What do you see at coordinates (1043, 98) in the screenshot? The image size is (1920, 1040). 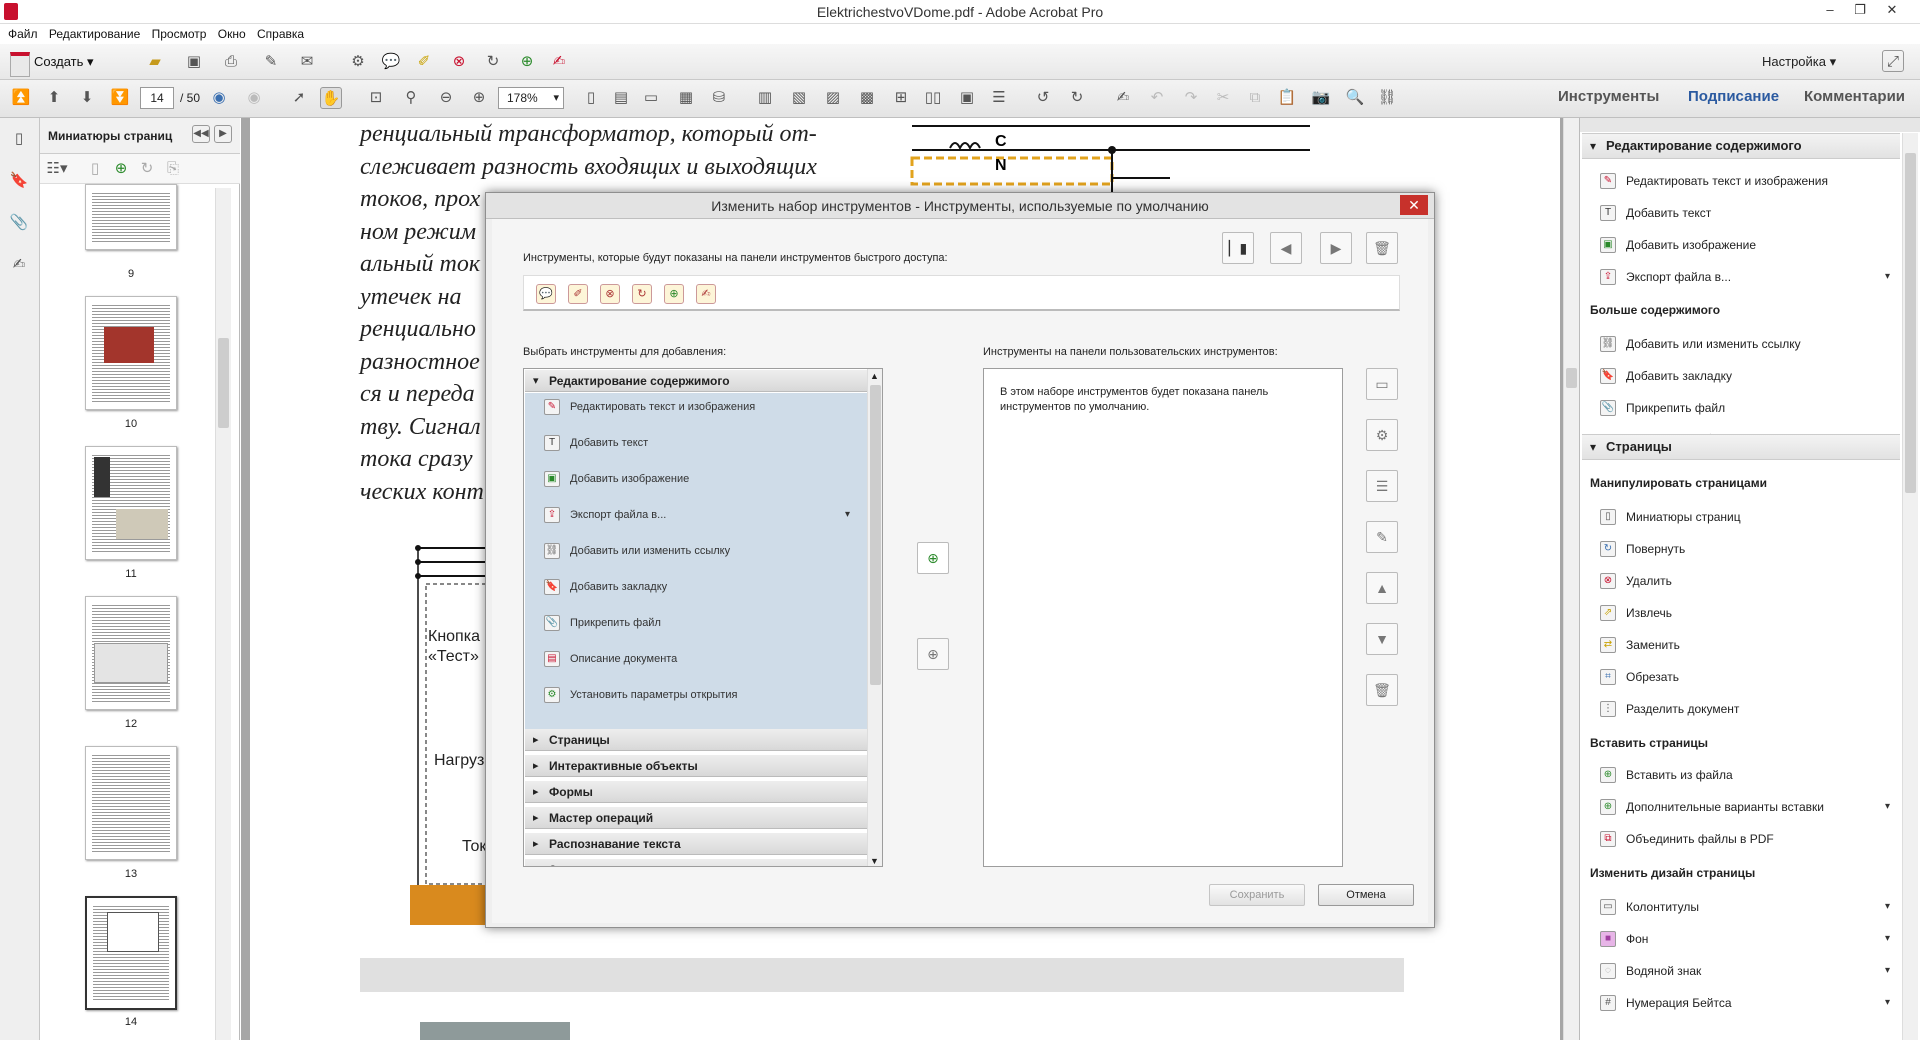 I see `rotate-left-icon: ↺` at bounding box center [1043, 98].